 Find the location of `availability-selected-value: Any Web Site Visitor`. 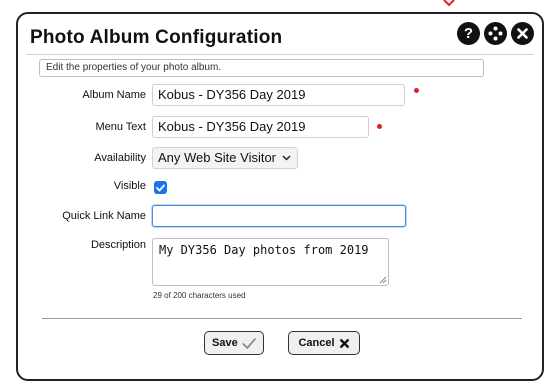

availability-selected-value: Any Web Site Visitor is located at coordinates (217, 157).